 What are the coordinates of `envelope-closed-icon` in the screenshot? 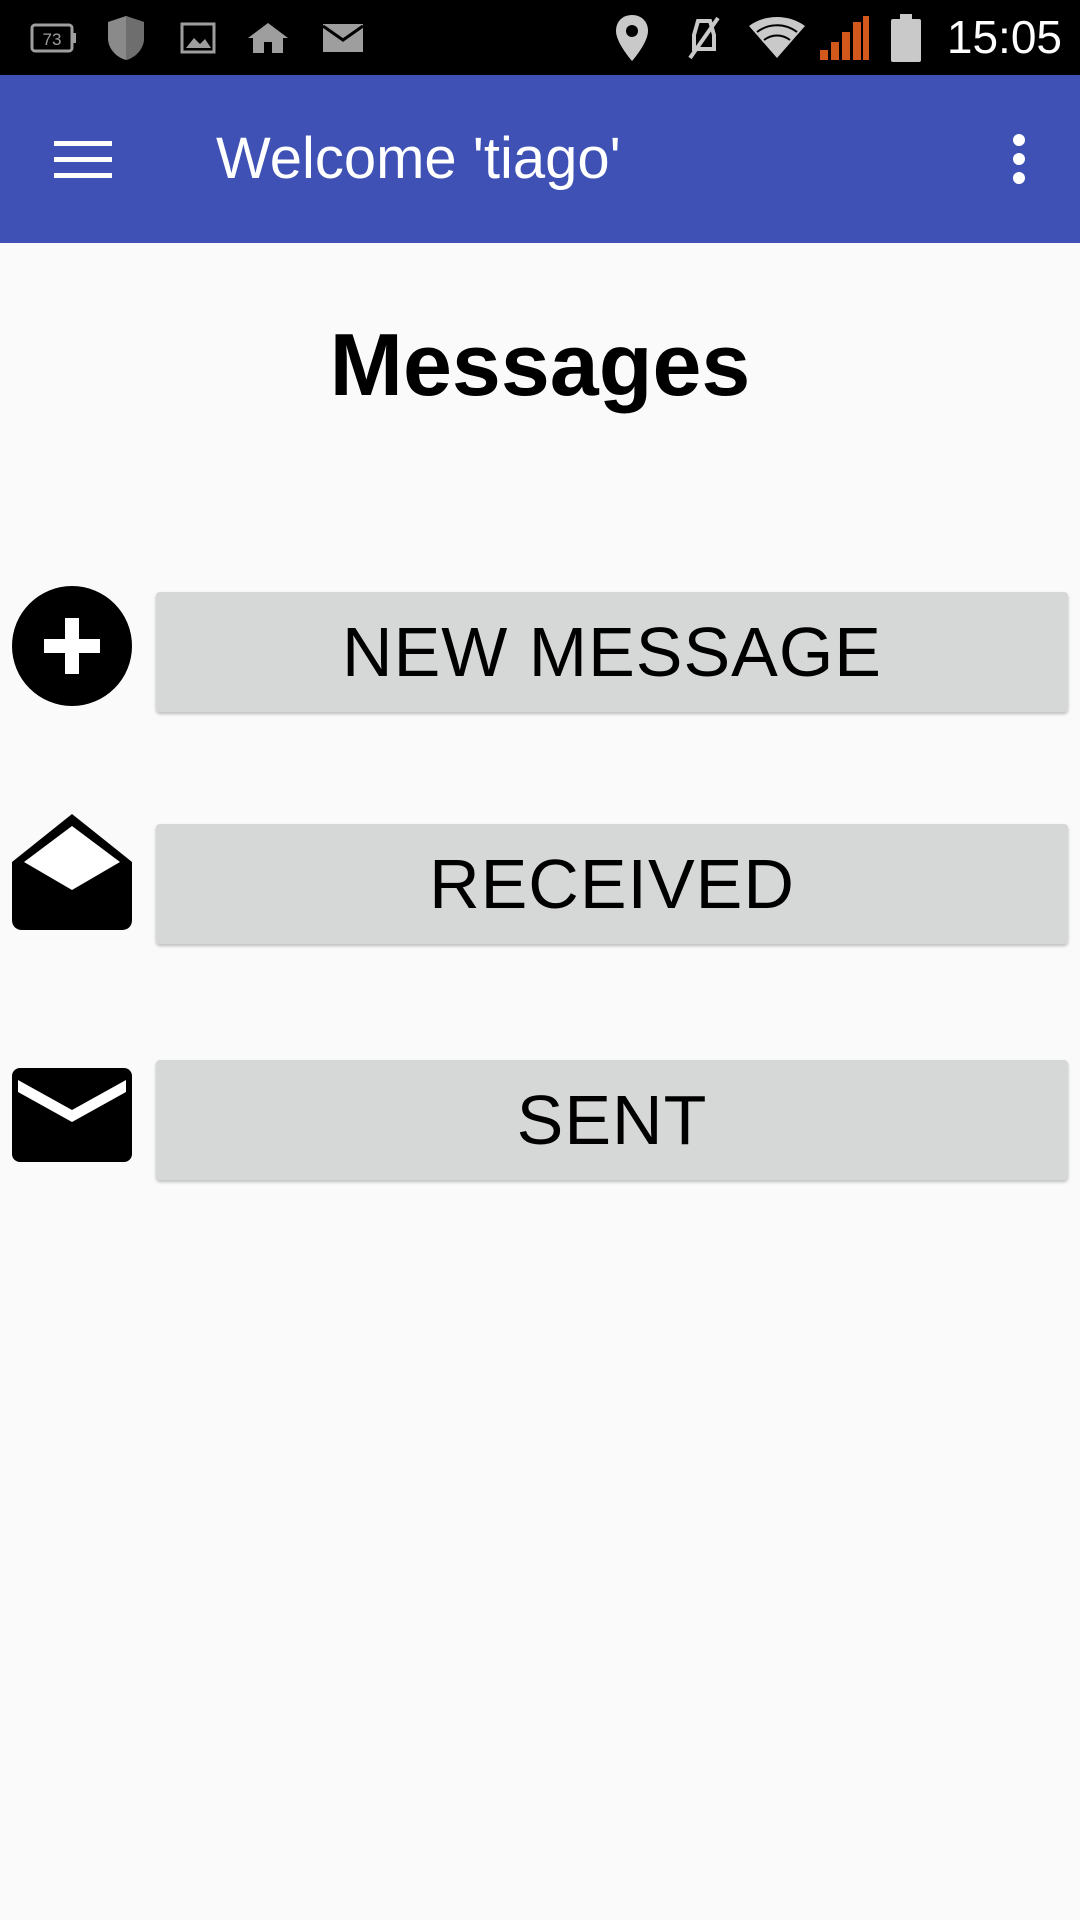 It's located at (72, 1114).